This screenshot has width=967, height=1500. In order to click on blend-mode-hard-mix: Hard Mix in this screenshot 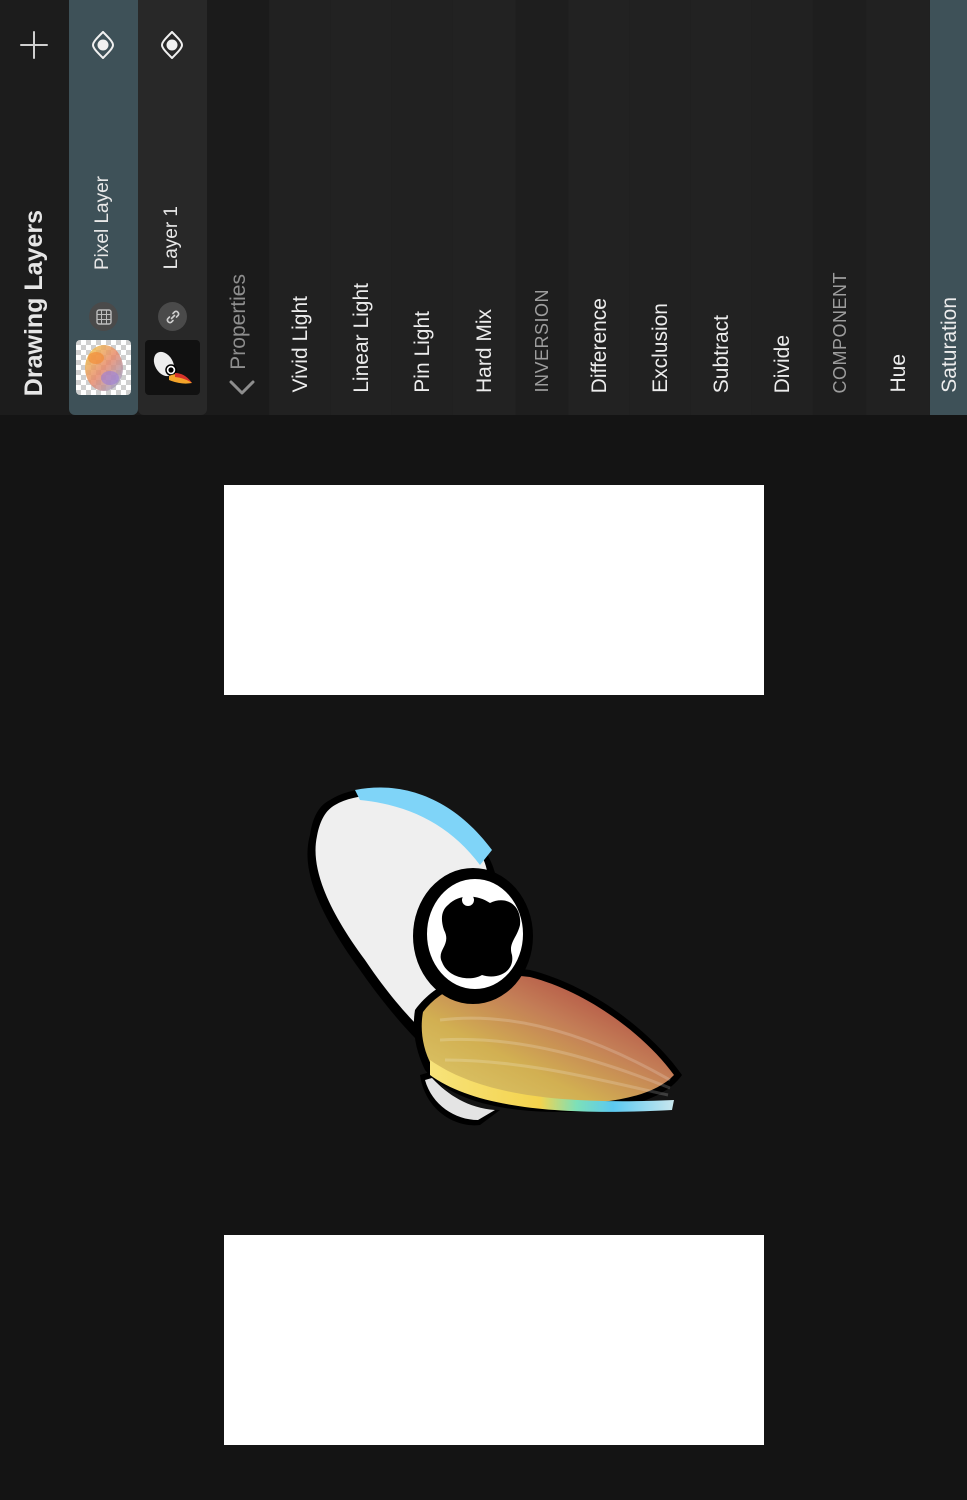, I will do `click(484, 207)`.